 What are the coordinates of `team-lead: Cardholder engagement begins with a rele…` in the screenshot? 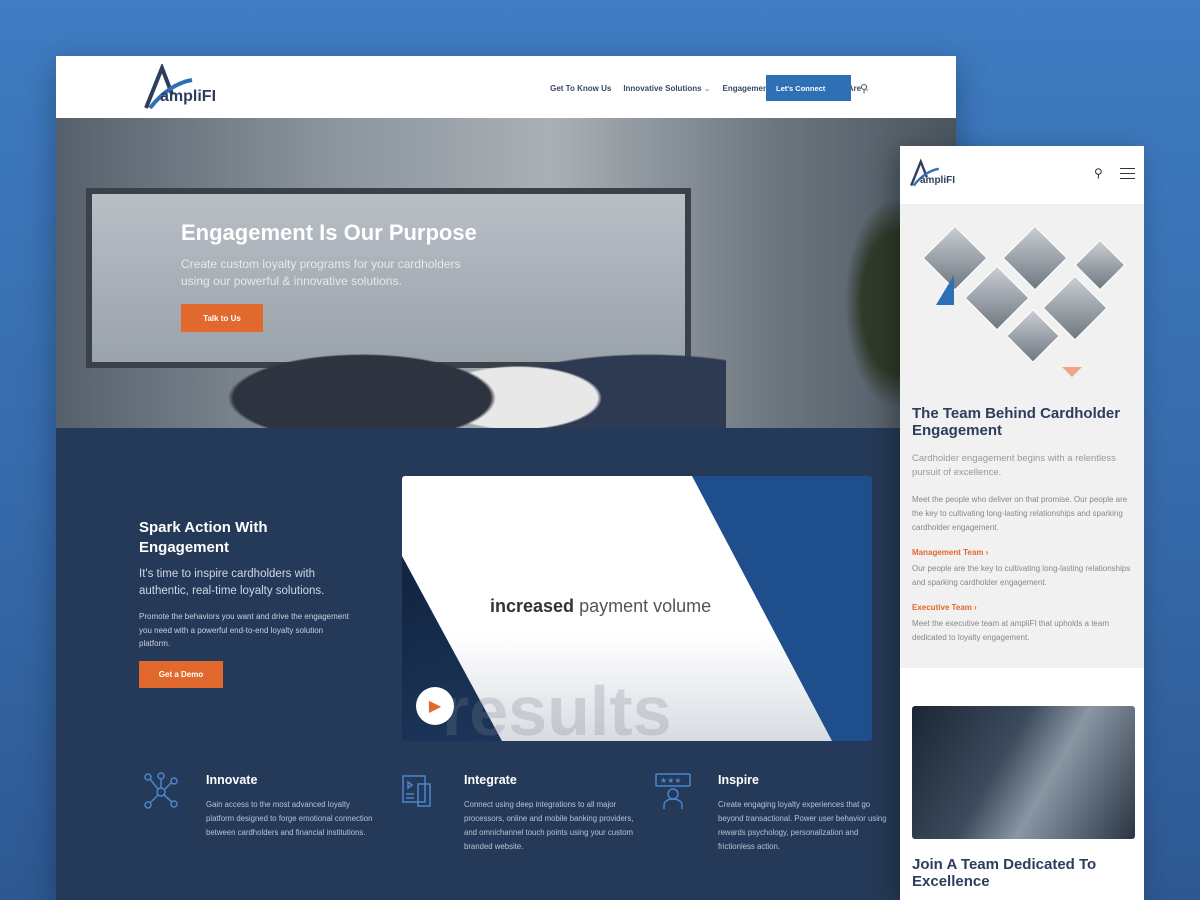 It's located at (1014, 465).